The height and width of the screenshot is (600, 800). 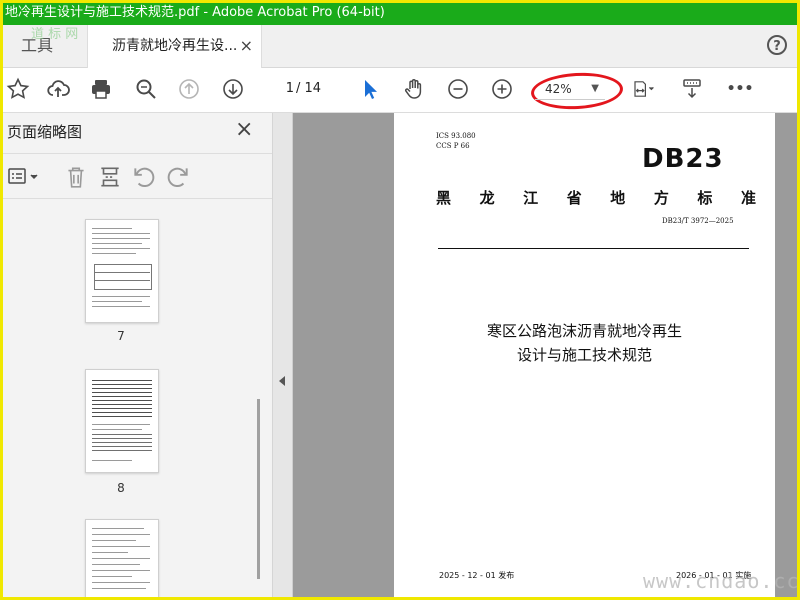 I want to click on thumbnail-toolbar, so click(x=137, y=176).